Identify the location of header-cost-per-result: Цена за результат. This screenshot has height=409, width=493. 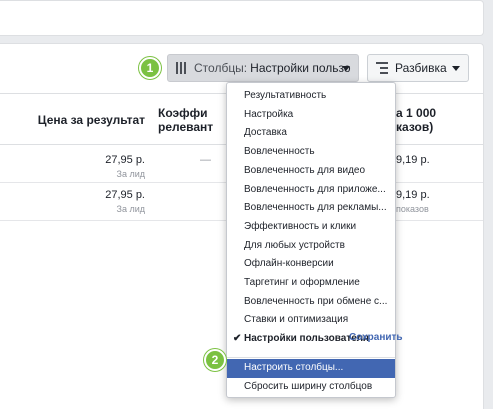
(91, 120).